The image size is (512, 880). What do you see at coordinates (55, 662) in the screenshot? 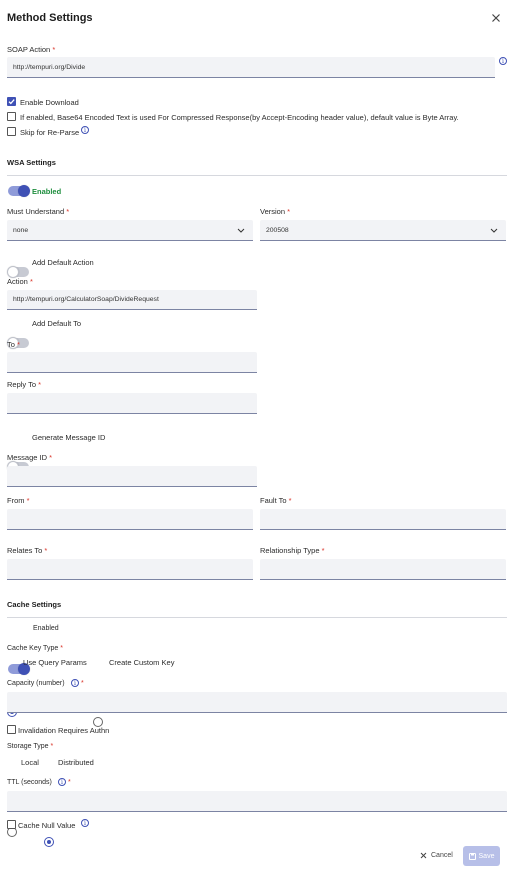
I see `use-query-params-label: Use Query Params` at bounding box center [55, 662].